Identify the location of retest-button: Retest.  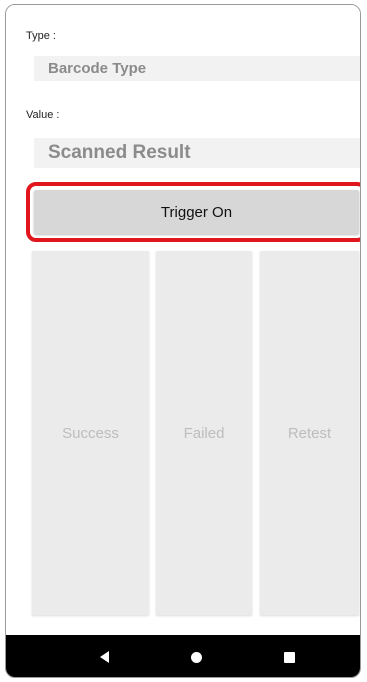
(309, 433).